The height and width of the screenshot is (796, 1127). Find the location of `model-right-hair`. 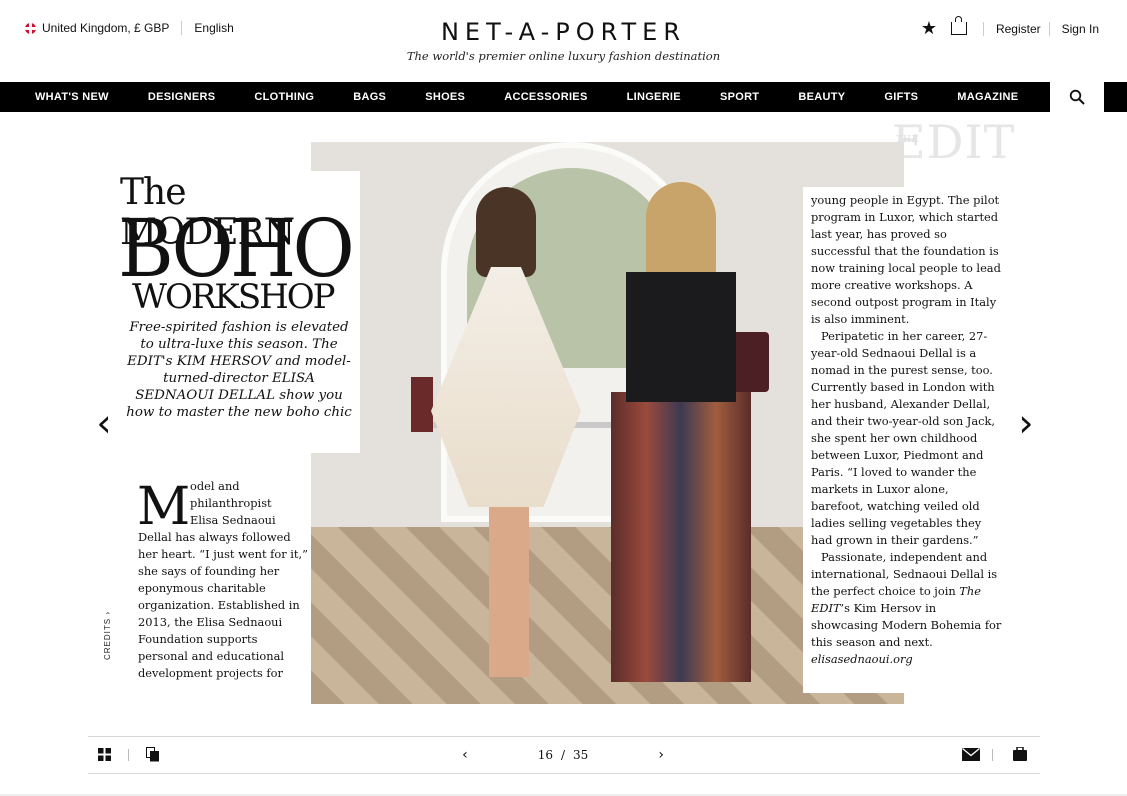

model-right-hair is located at coordinates (681, 232).